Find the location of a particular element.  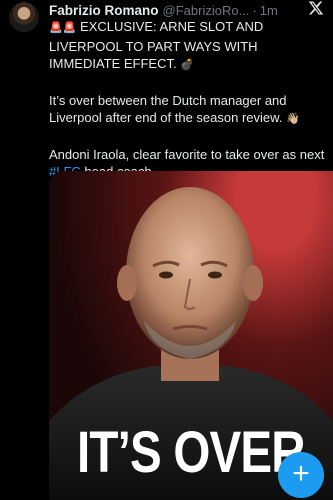

x-logo-icon is located at coordinates (316, 8).